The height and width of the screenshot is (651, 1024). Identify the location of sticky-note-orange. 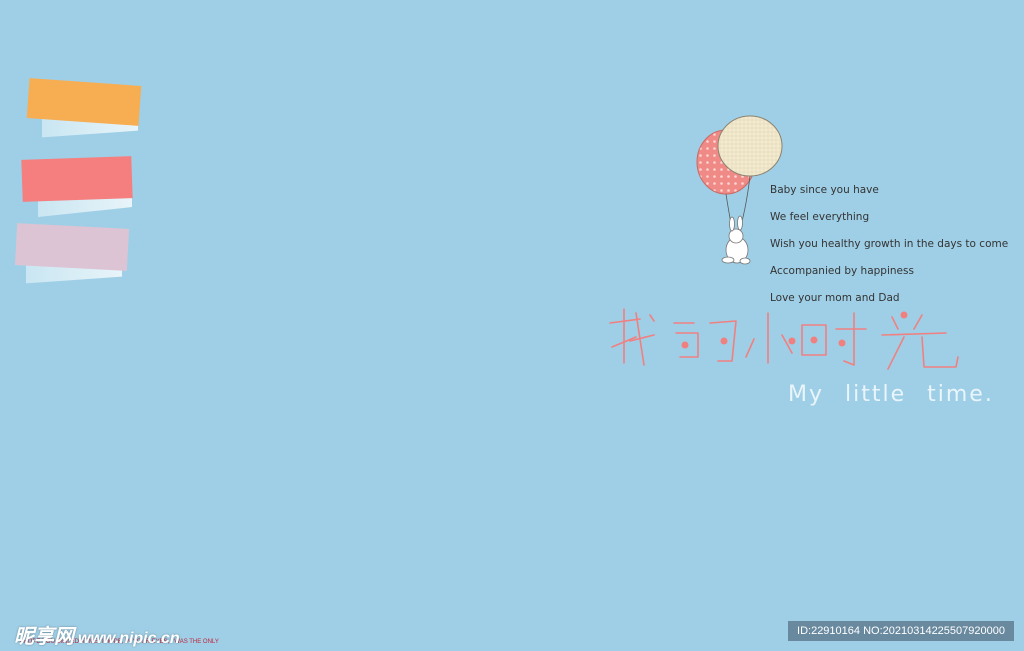
(86, 110).